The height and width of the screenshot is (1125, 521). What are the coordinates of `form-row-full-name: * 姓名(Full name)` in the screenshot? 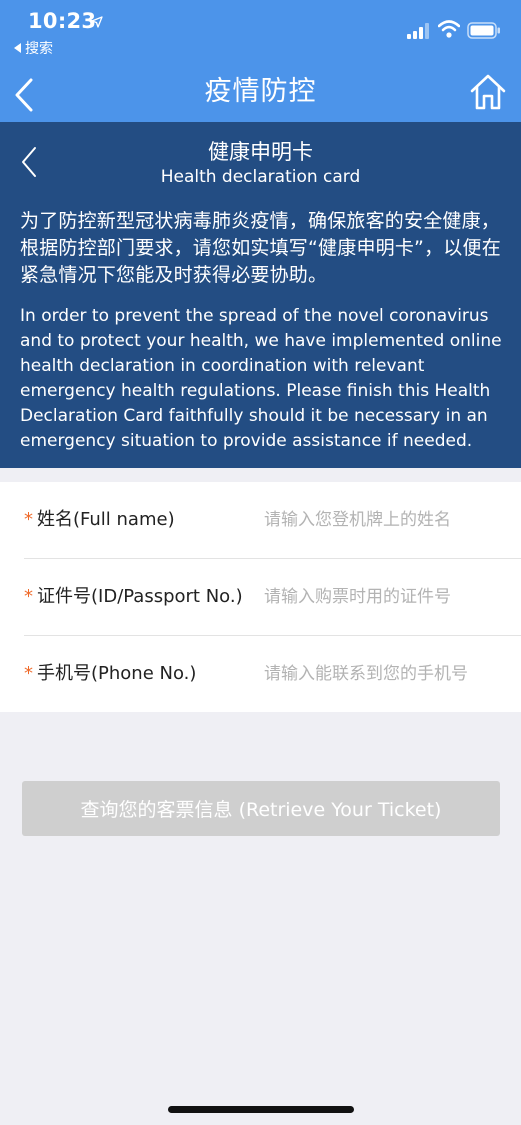 It's located at (272, 520).